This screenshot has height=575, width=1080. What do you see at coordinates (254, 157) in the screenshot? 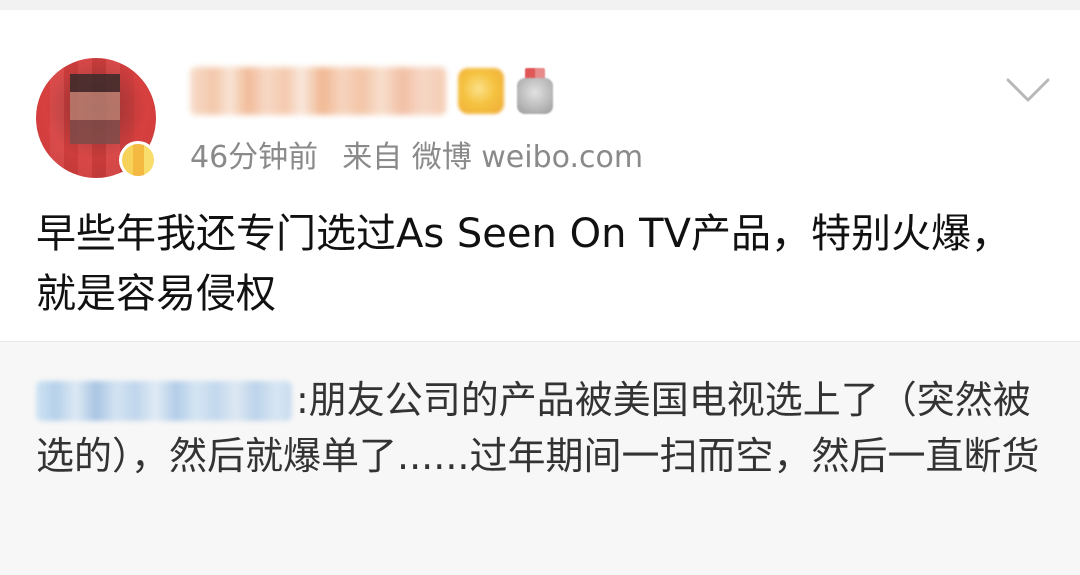
I see `post-time: 46分钟前` at bounding box center [254, 157].